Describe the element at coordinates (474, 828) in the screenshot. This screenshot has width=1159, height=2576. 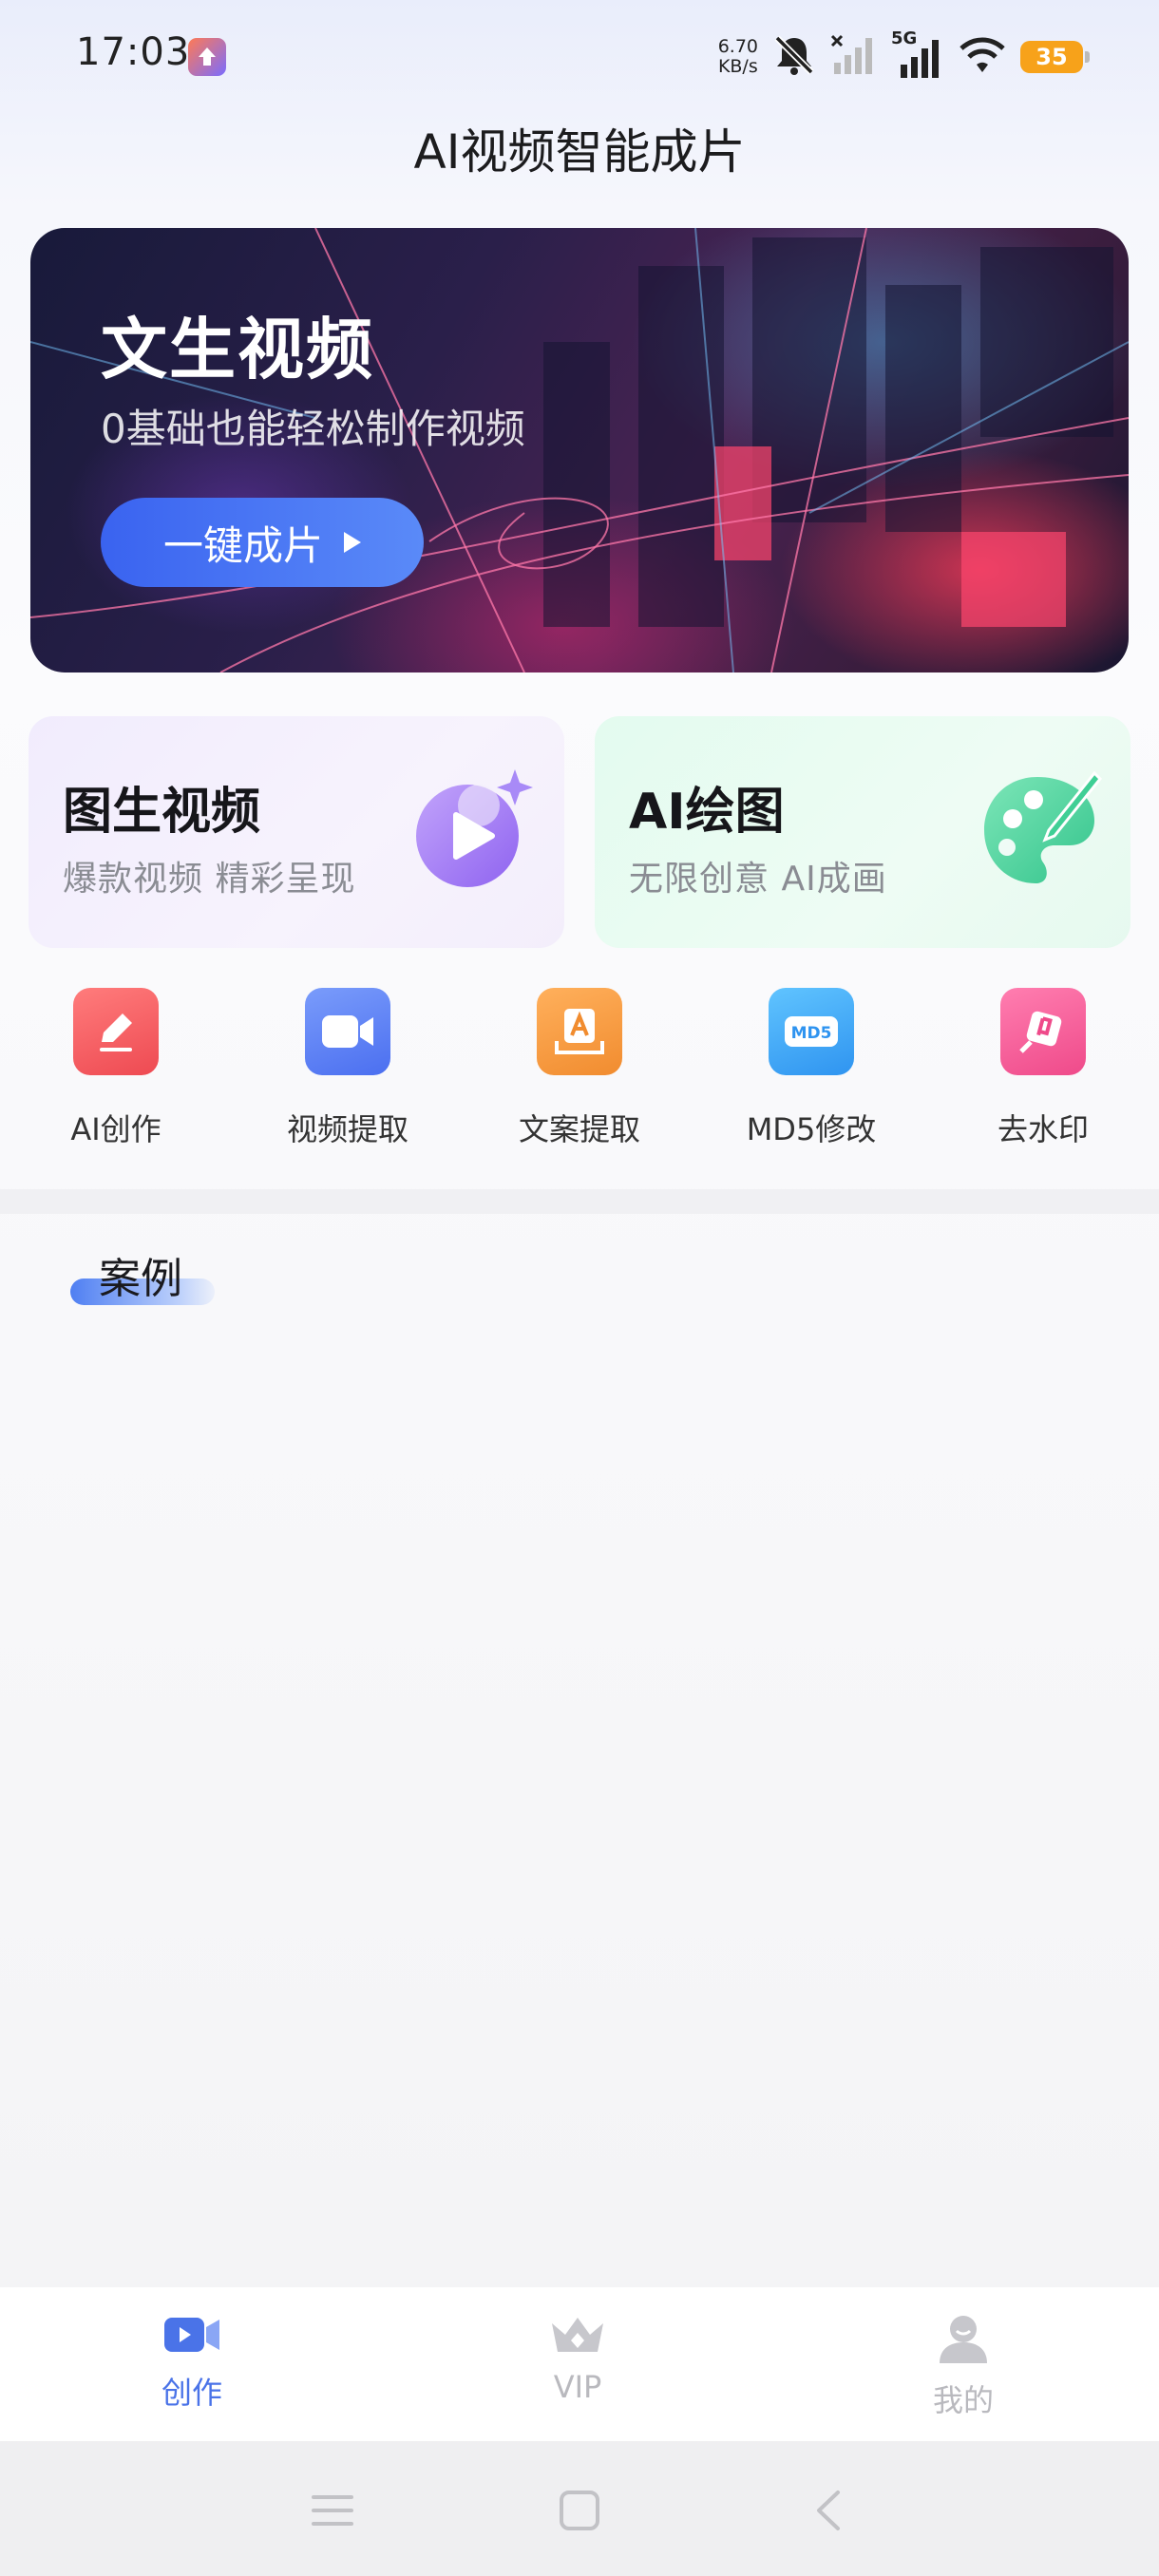
I see `video-play-icon` at that location.